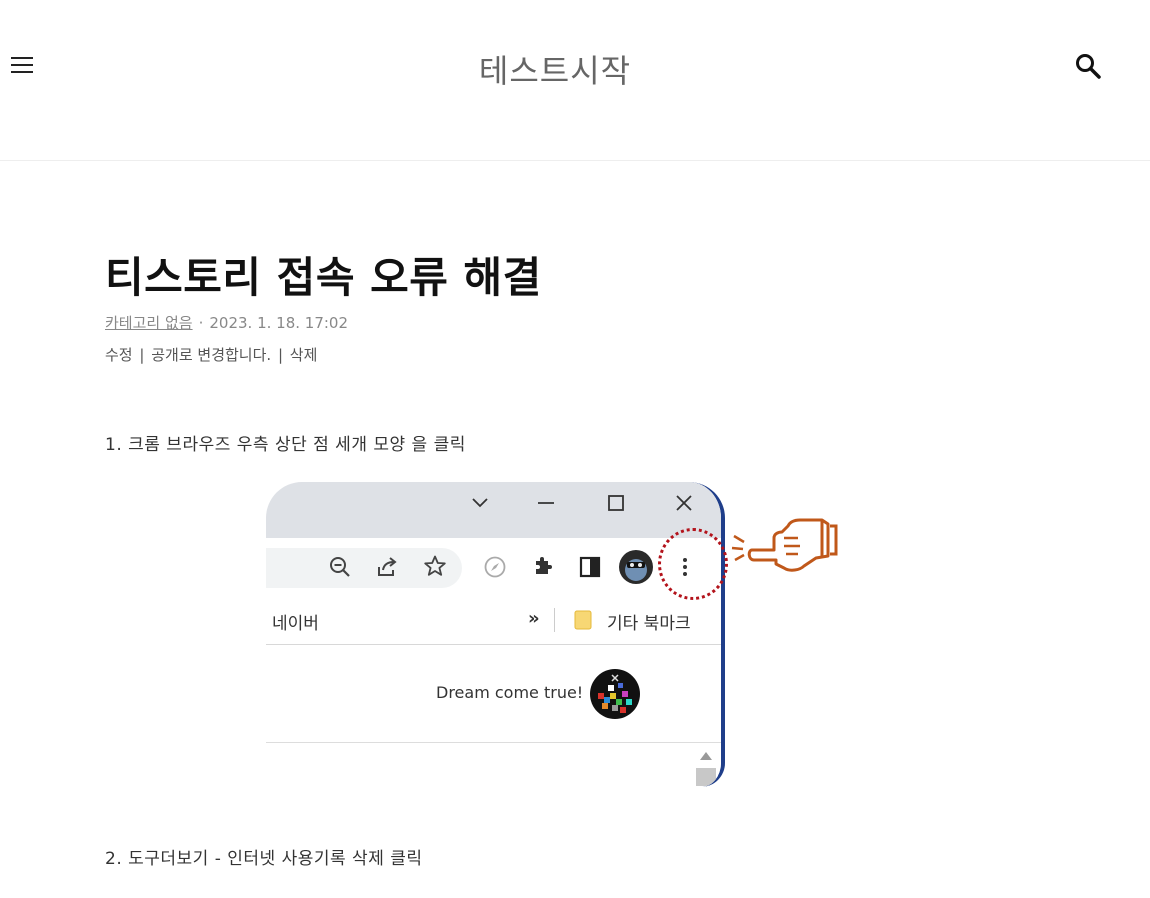 The height and width of the screenshot is (898, 1150). Describe the element at coordinates (693, 564) in the screenshot. I see `highlight-circle` at that location.